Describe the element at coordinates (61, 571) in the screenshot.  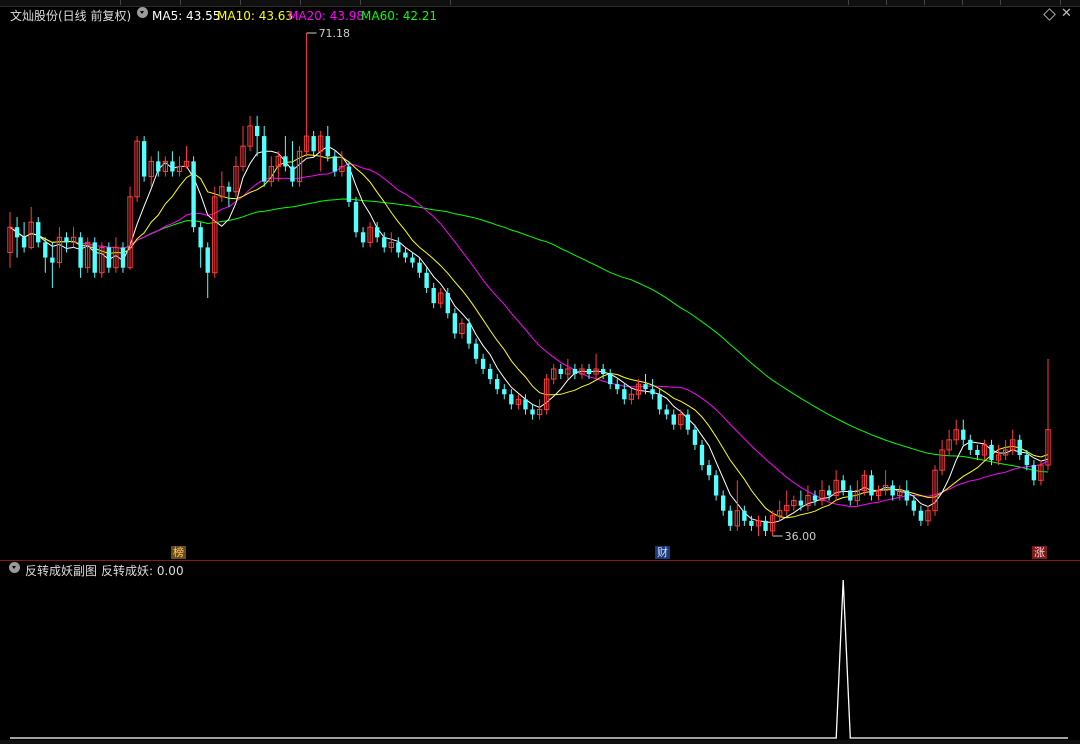
I see `subchart-title: 反转成妖副图` at that location.